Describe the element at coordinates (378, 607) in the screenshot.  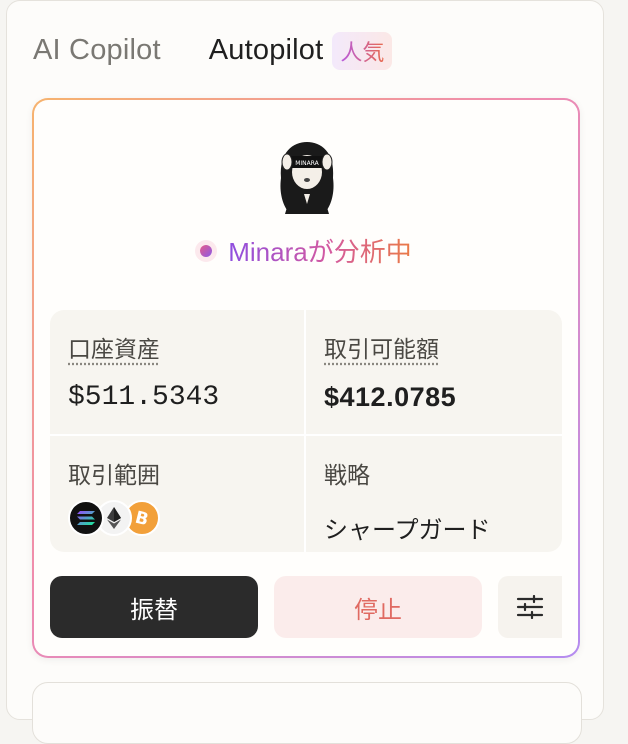
I see `stop-button: 停止` at that location.